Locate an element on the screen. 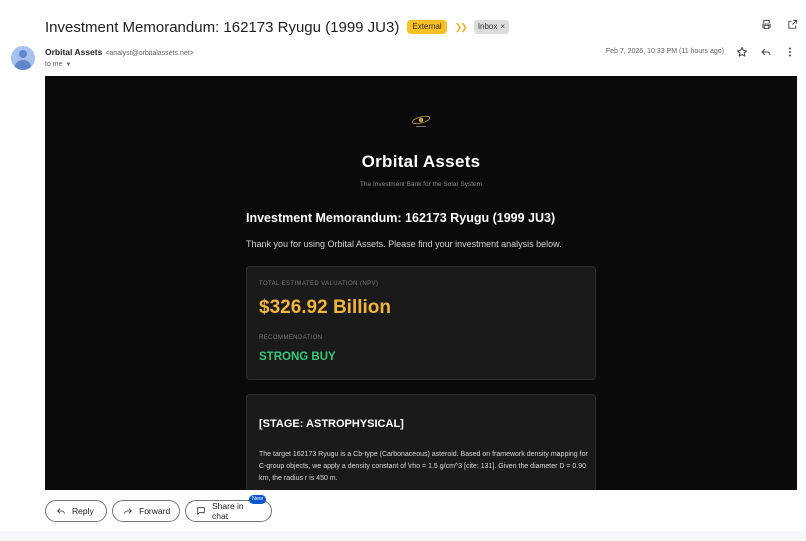  share-label: Share in chat is located at coordinates (228, 511).